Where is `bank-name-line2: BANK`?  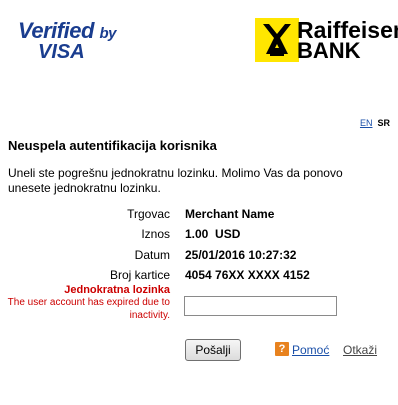 bank-name-line2: BANK is located at coordinates (329, 50).